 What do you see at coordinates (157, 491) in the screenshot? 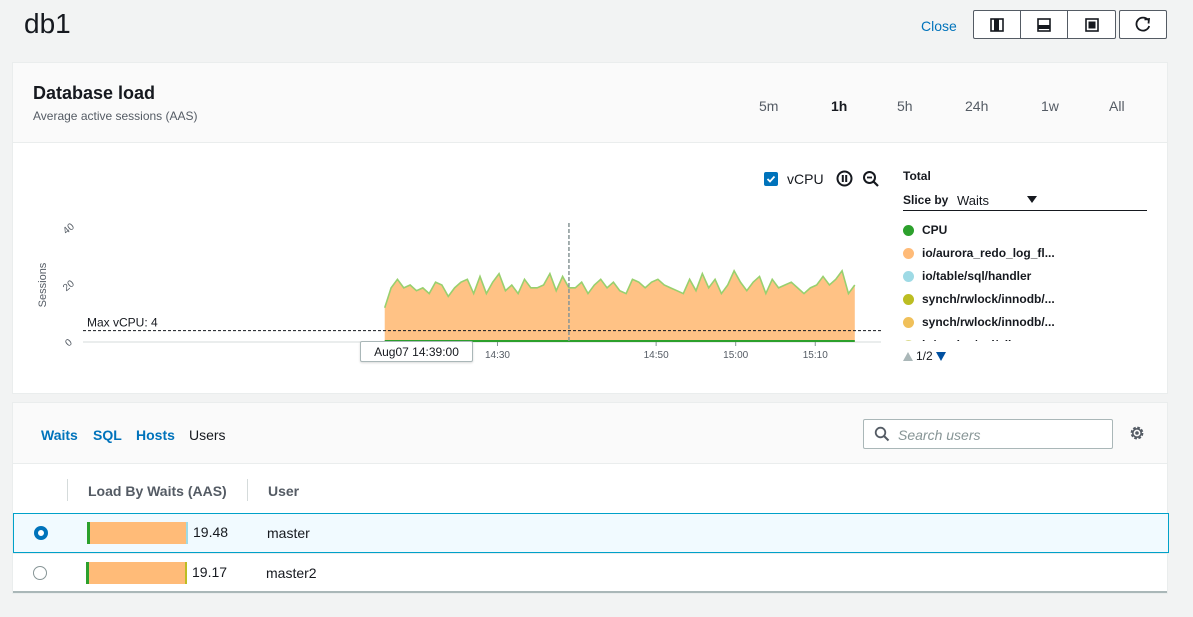
I see `column-header-load: Load By Waits (AAS)` at bounding box center [157, 491].